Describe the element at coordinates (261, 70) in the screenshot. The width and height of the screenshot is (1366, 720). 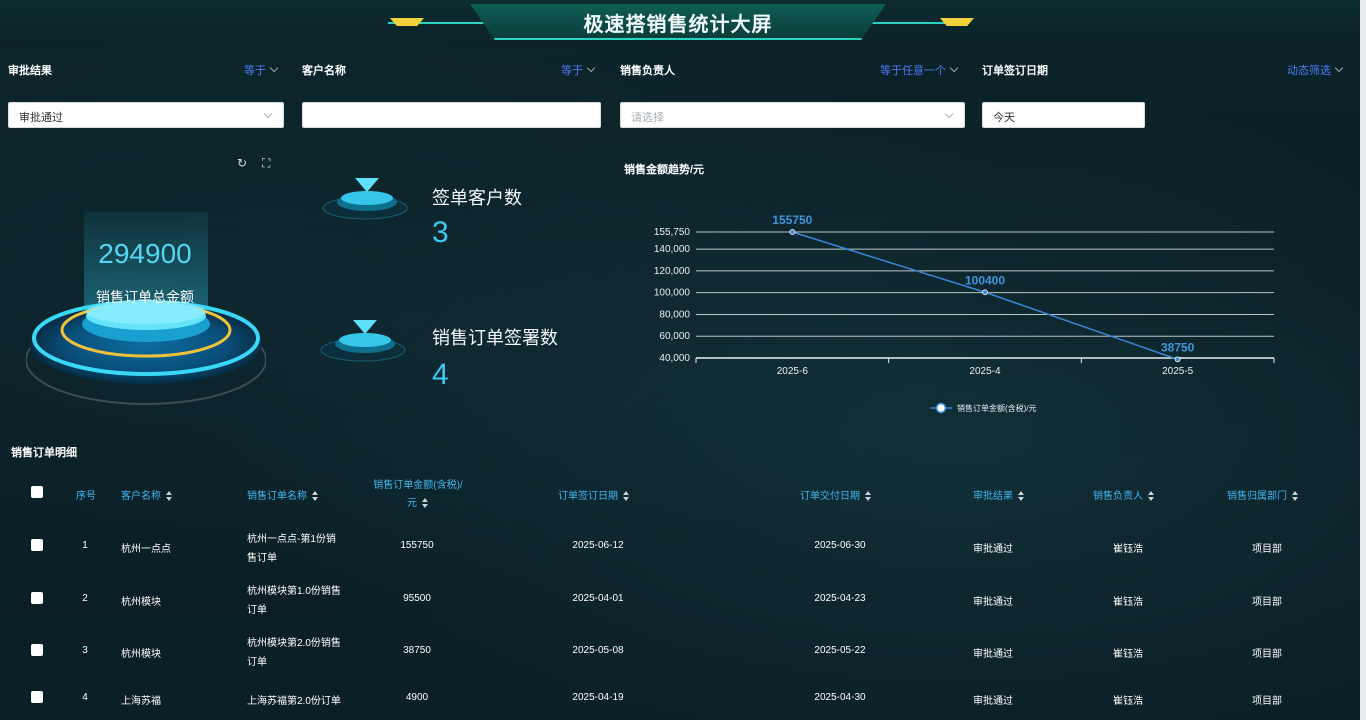
I see `filter-op-approval: 等于` at that location.